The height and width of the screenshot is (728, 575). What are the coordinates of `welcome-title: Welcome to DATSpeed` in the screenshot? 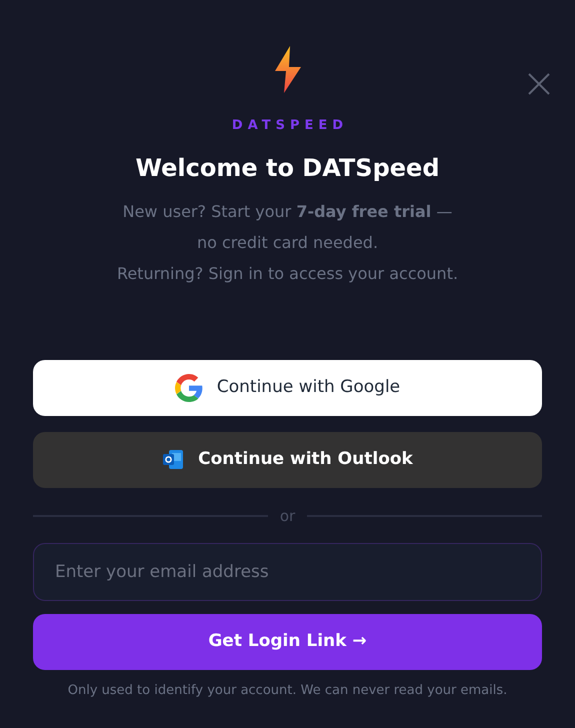 It's located at (287, 168).